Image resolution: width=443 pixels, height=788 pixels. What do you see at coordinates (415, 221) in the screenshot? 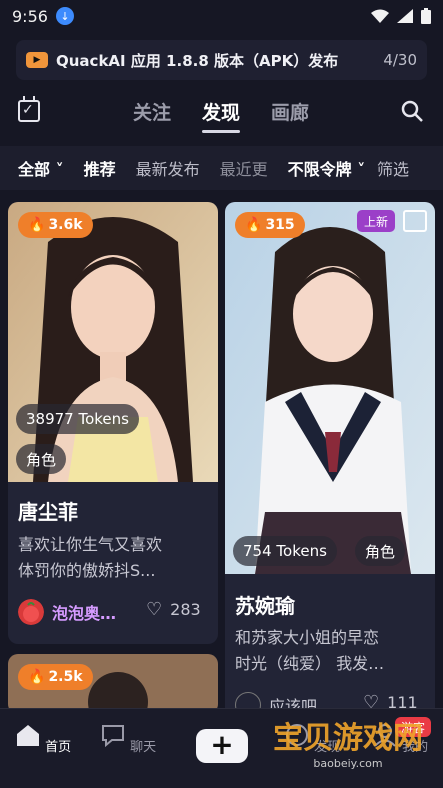
I see `image-gallery-icon` at bounding box center [415, 221].